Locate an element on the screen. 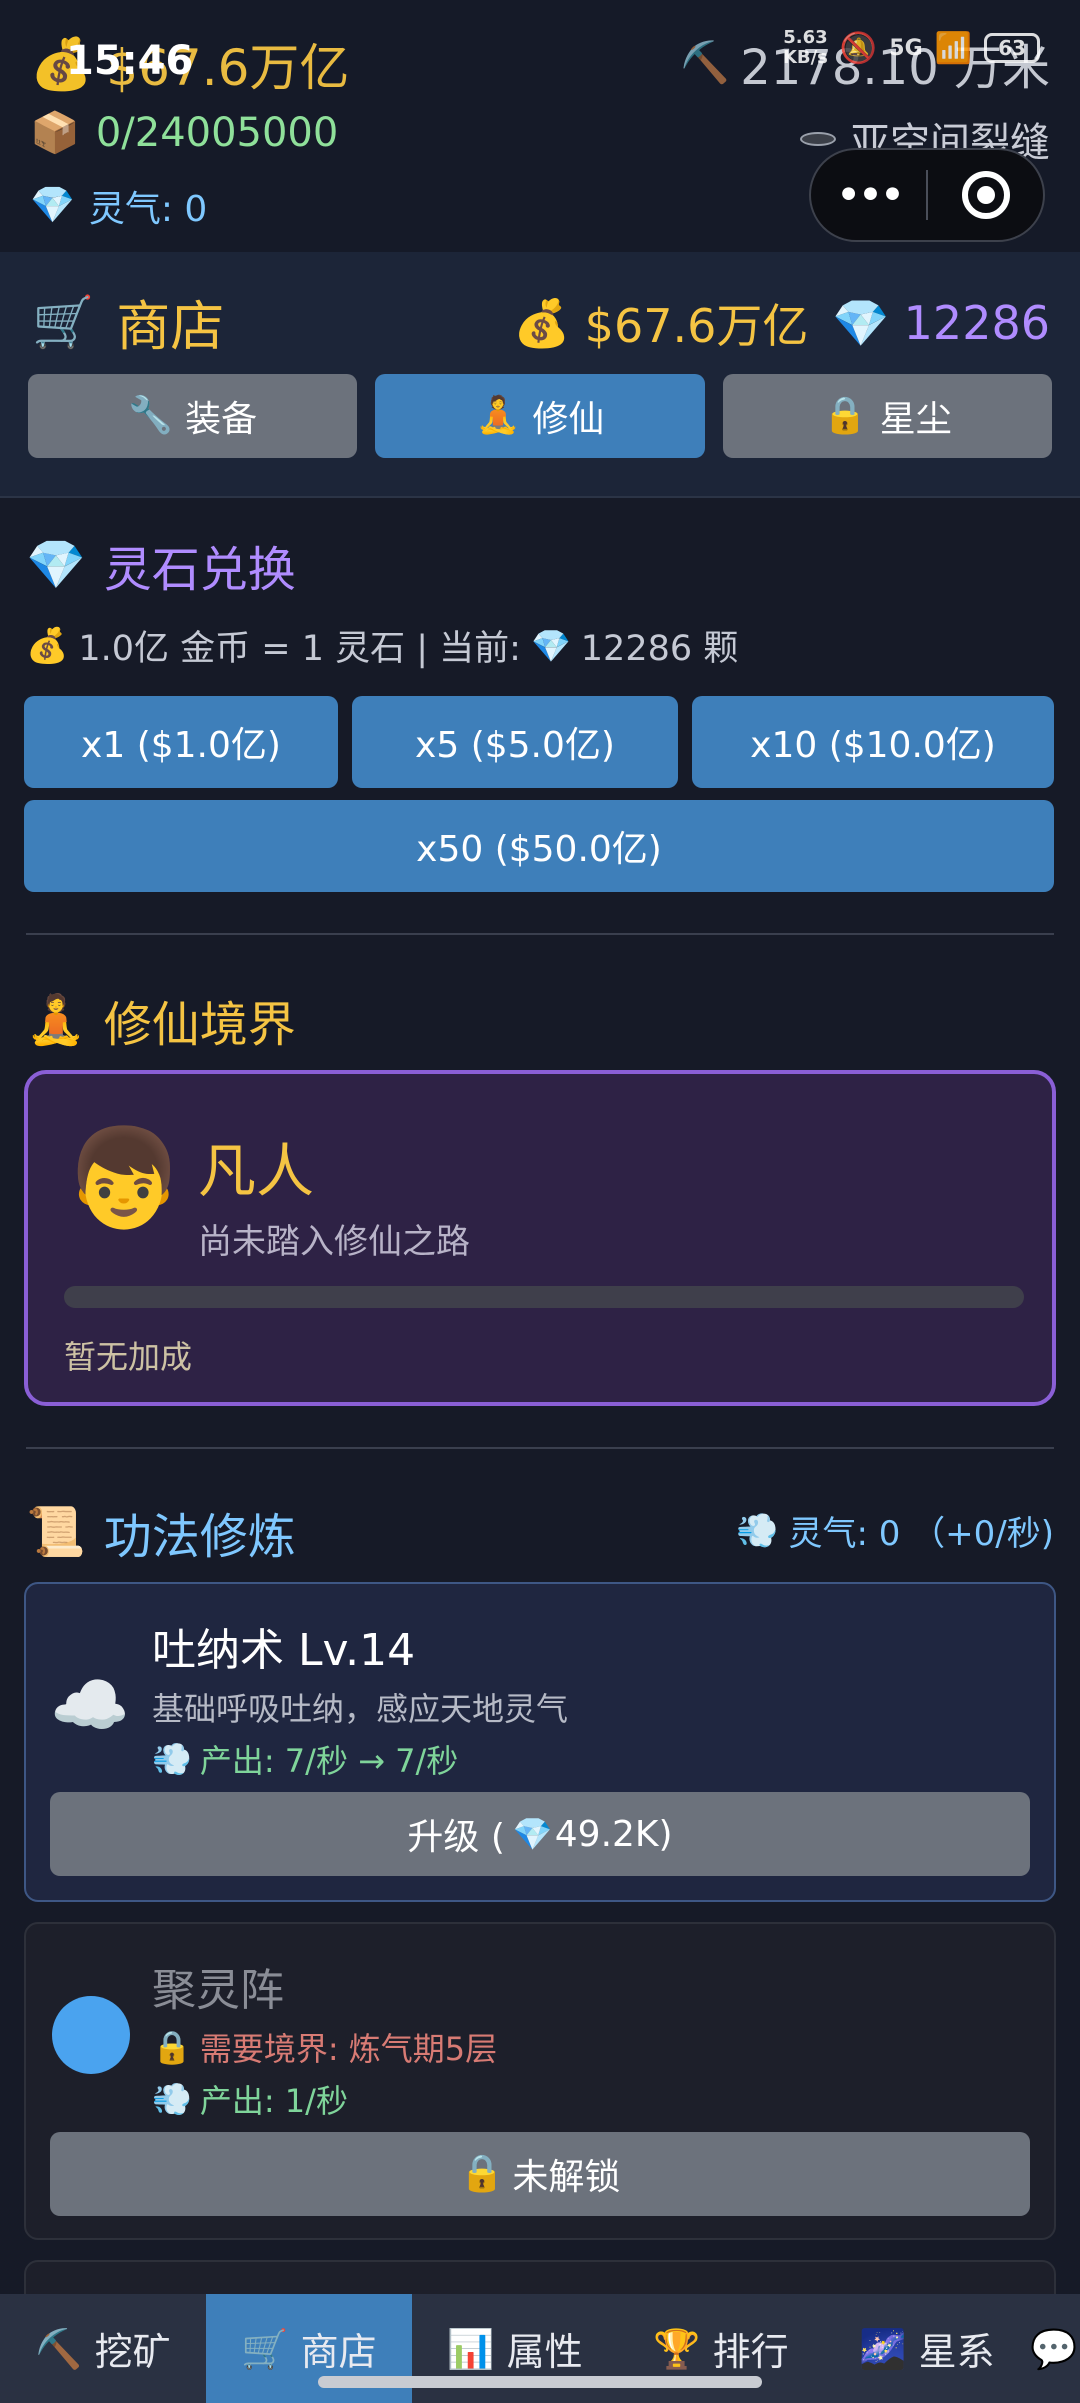 This screenshot has width=1080, height=2403. miniprogram-capsule: ••• is located at coordinates (927, 195).